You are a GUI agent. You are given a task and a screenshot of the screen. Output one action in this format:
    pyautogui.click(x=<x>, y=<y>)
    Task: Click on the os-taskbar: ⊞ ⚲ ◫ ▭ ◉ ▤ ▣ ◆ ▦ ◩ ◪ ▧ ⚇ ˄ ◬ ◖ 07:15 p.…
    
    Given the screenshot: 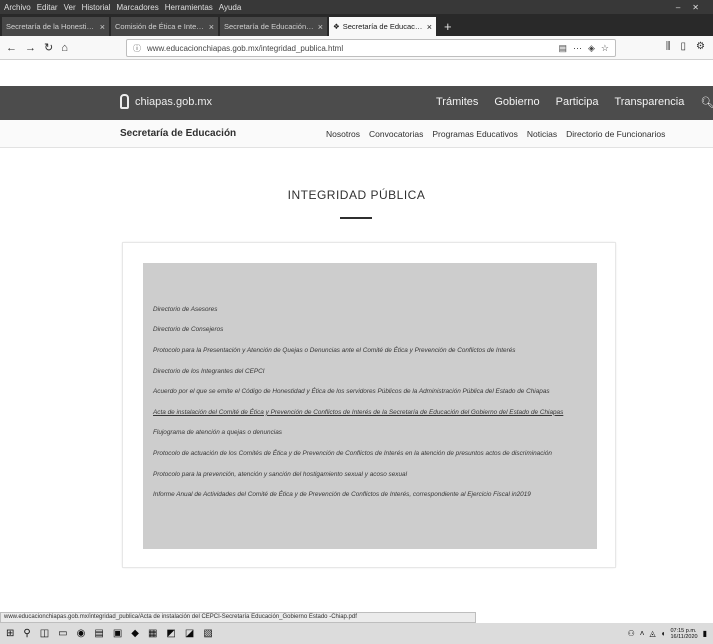 What is the action you would take?
    pyautogui.click(x=356, y=633)
    